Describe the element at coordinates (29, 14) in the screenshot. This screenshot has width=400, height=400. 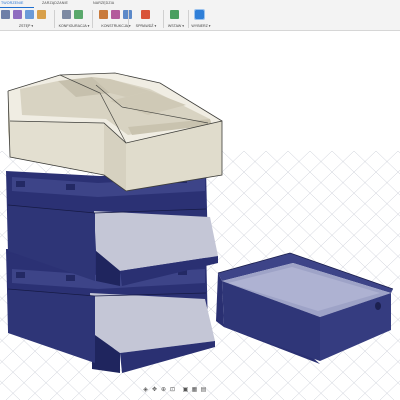
I see `revolve-icon` at that location.